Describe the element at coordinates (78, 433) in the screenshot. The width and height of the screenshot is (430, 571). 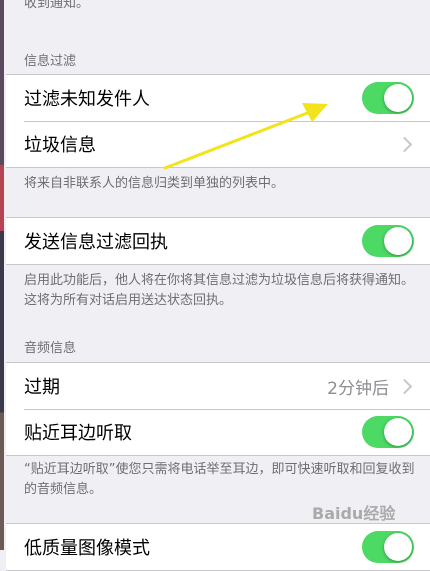
I see `raise-to-listen-label: 贴近耳边听取` at that location.